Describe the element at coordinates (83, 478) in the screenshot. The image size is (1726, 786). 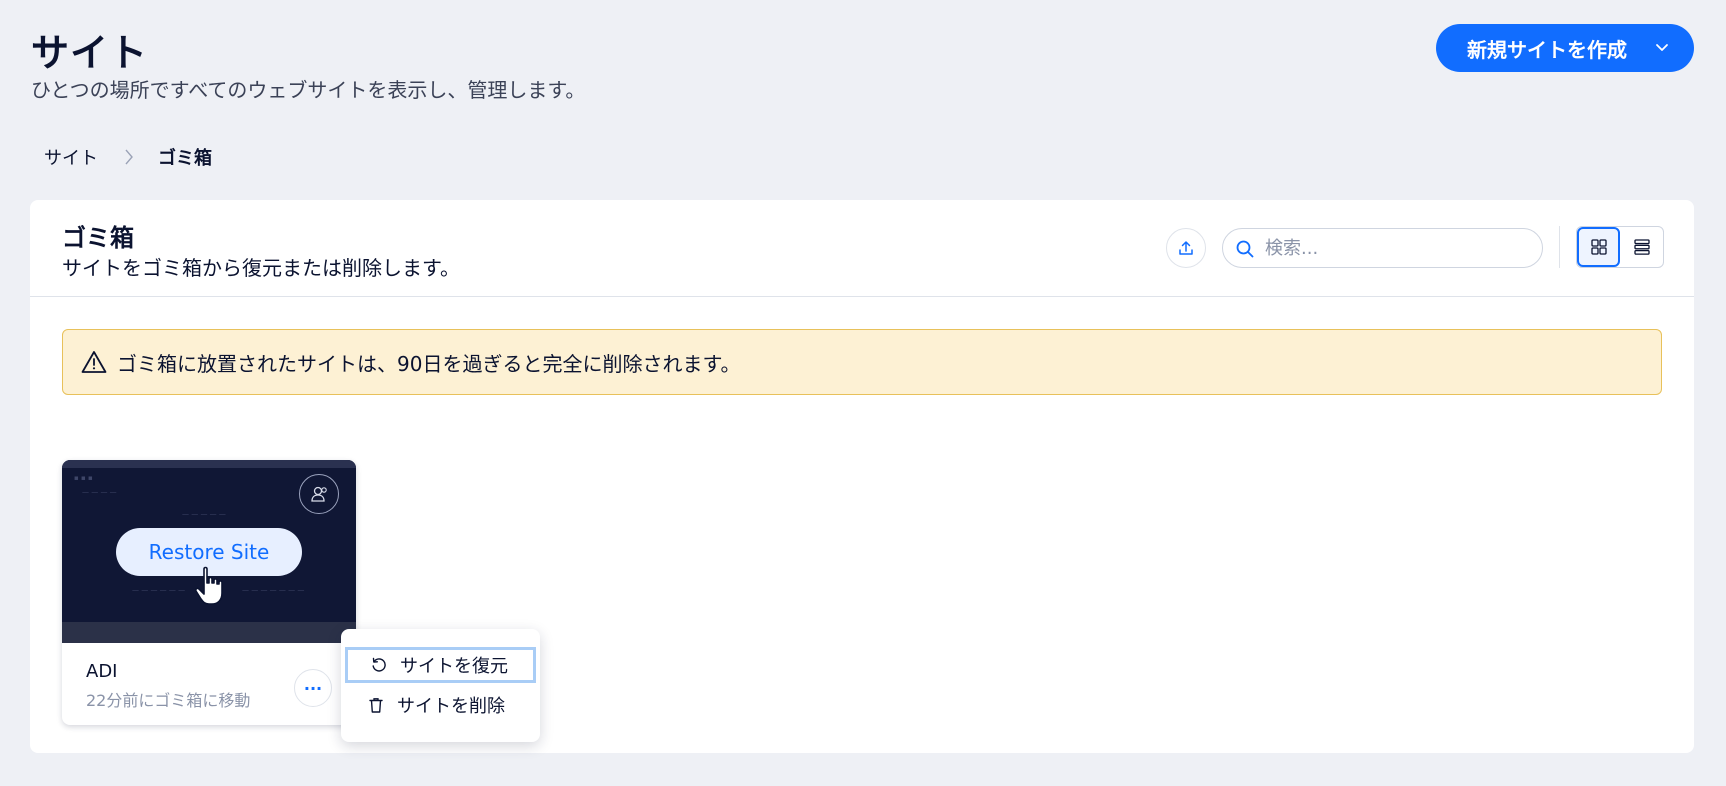
I see `thumbnail-logo-placeholder: ▪ ▪ ▪` at that location.